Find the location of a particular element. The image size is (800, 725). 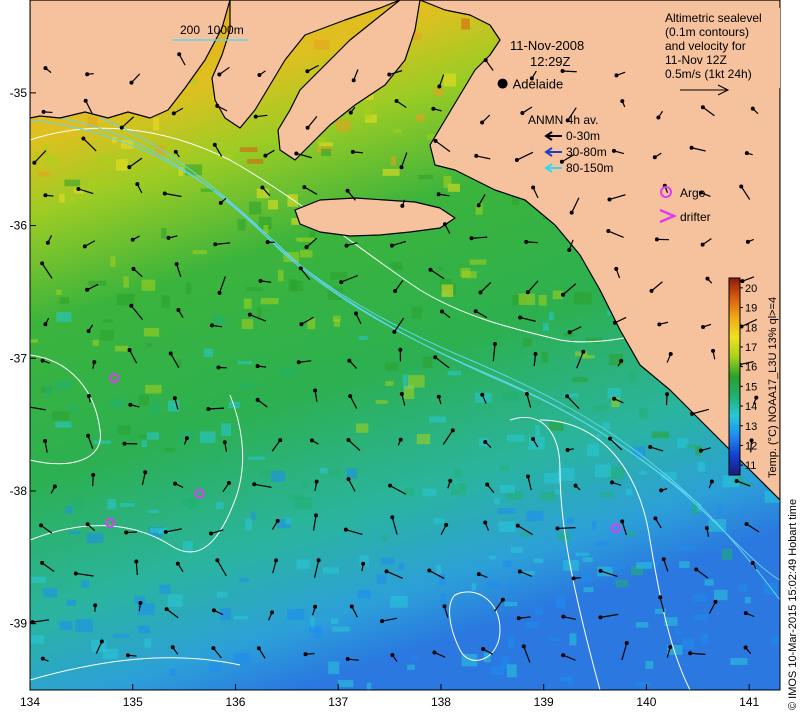

x-tick-label: 139 is located at coordinates (544, 702).